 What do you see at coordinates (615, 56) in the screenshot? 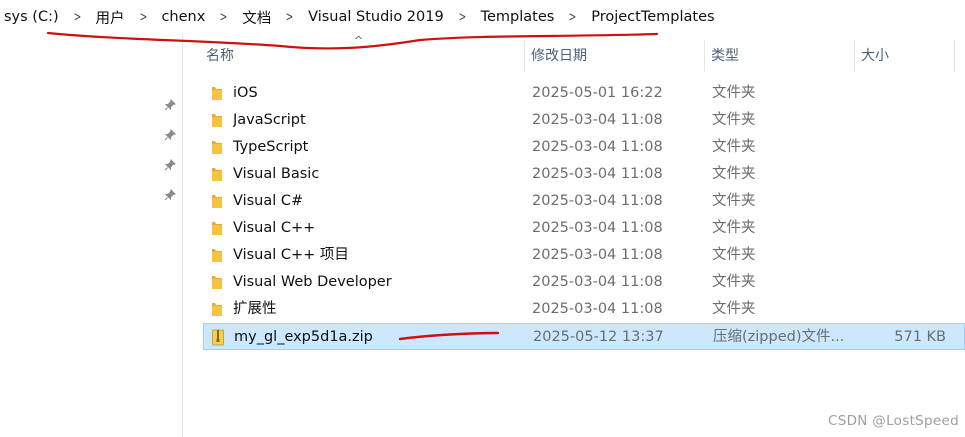
I see `column-header-date: 修改日期` at bounding box center [615, 56].